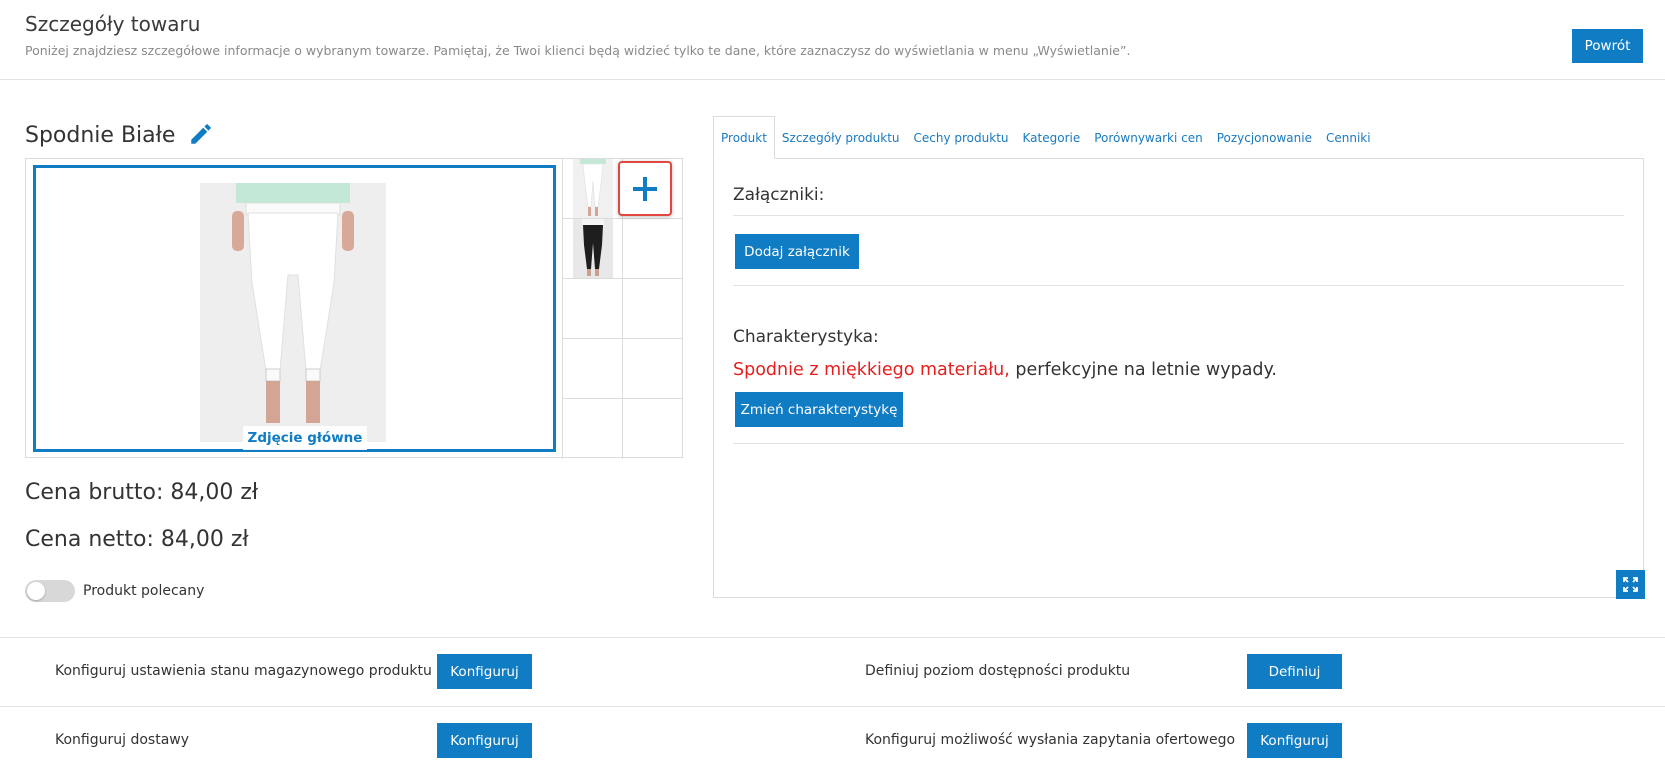 The image size is (1665, 768). What do you see at coordinates (36, 591) in the screenshot?
I see `toggle-knob` at bounding box center [36, 591].